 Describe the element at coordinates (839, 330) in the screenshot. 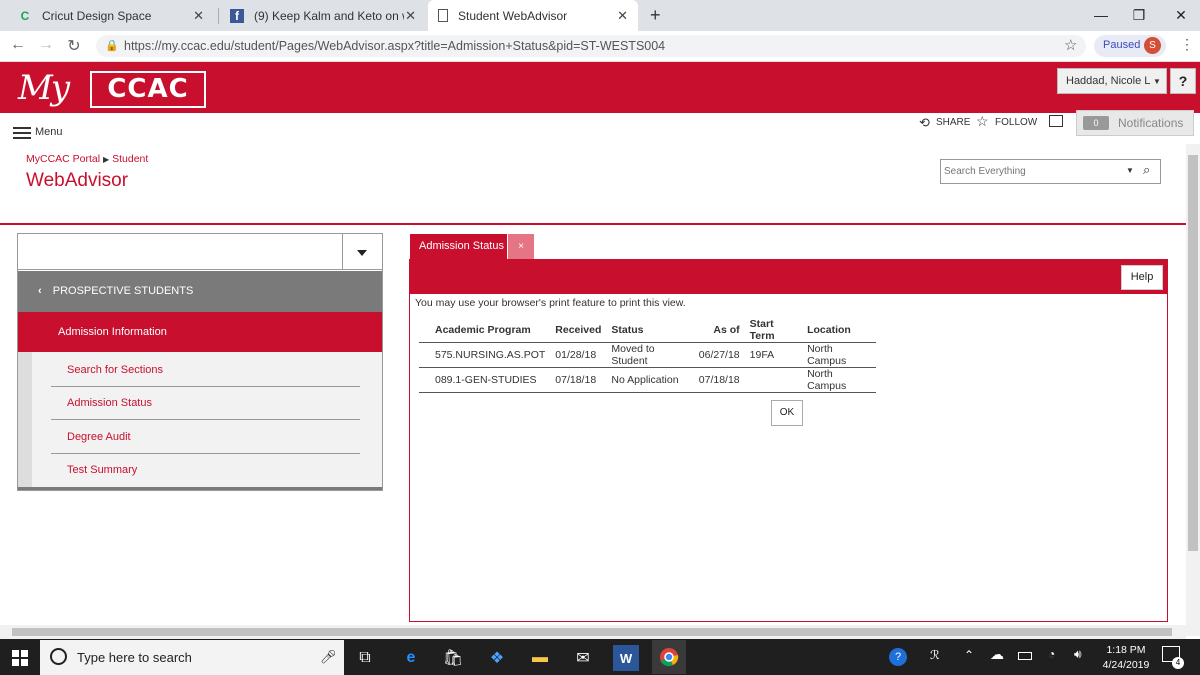

I see `column-header: Location` at that location.